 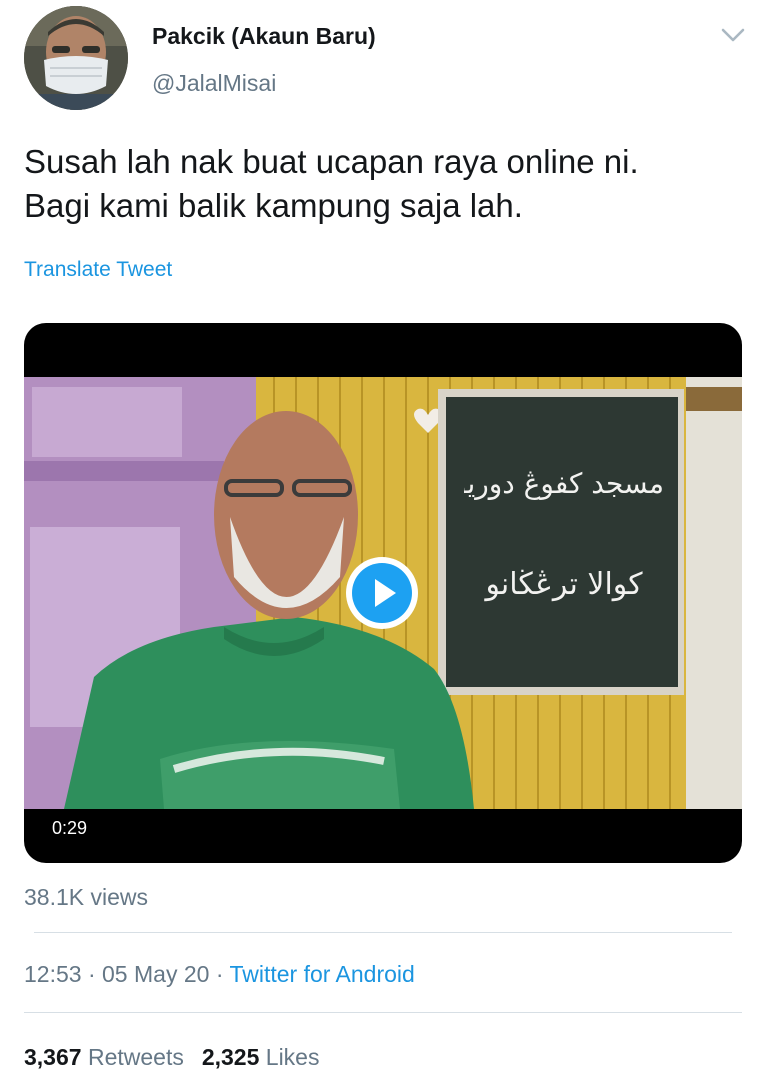 I want to click on likes-label: Likes, so click(x=292, y=1057).